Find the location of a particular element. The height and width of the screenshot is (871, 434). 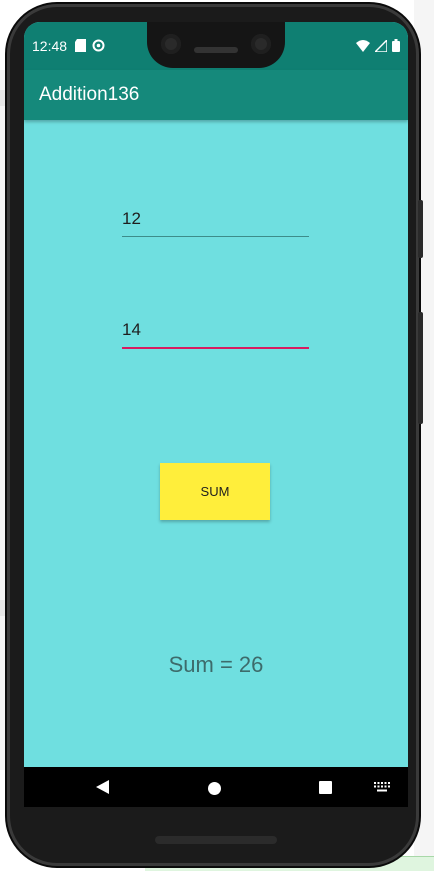

power-button is located at coordinates (420, 229).